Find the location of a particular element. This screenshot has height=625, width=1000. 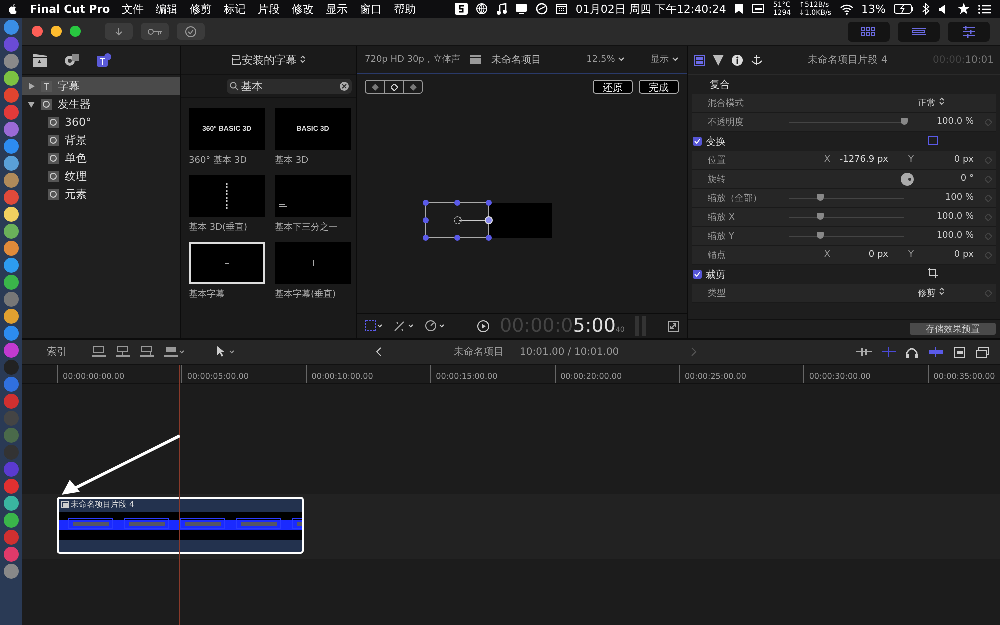

menu-item: 显示 is located at coordinates (337, 9).